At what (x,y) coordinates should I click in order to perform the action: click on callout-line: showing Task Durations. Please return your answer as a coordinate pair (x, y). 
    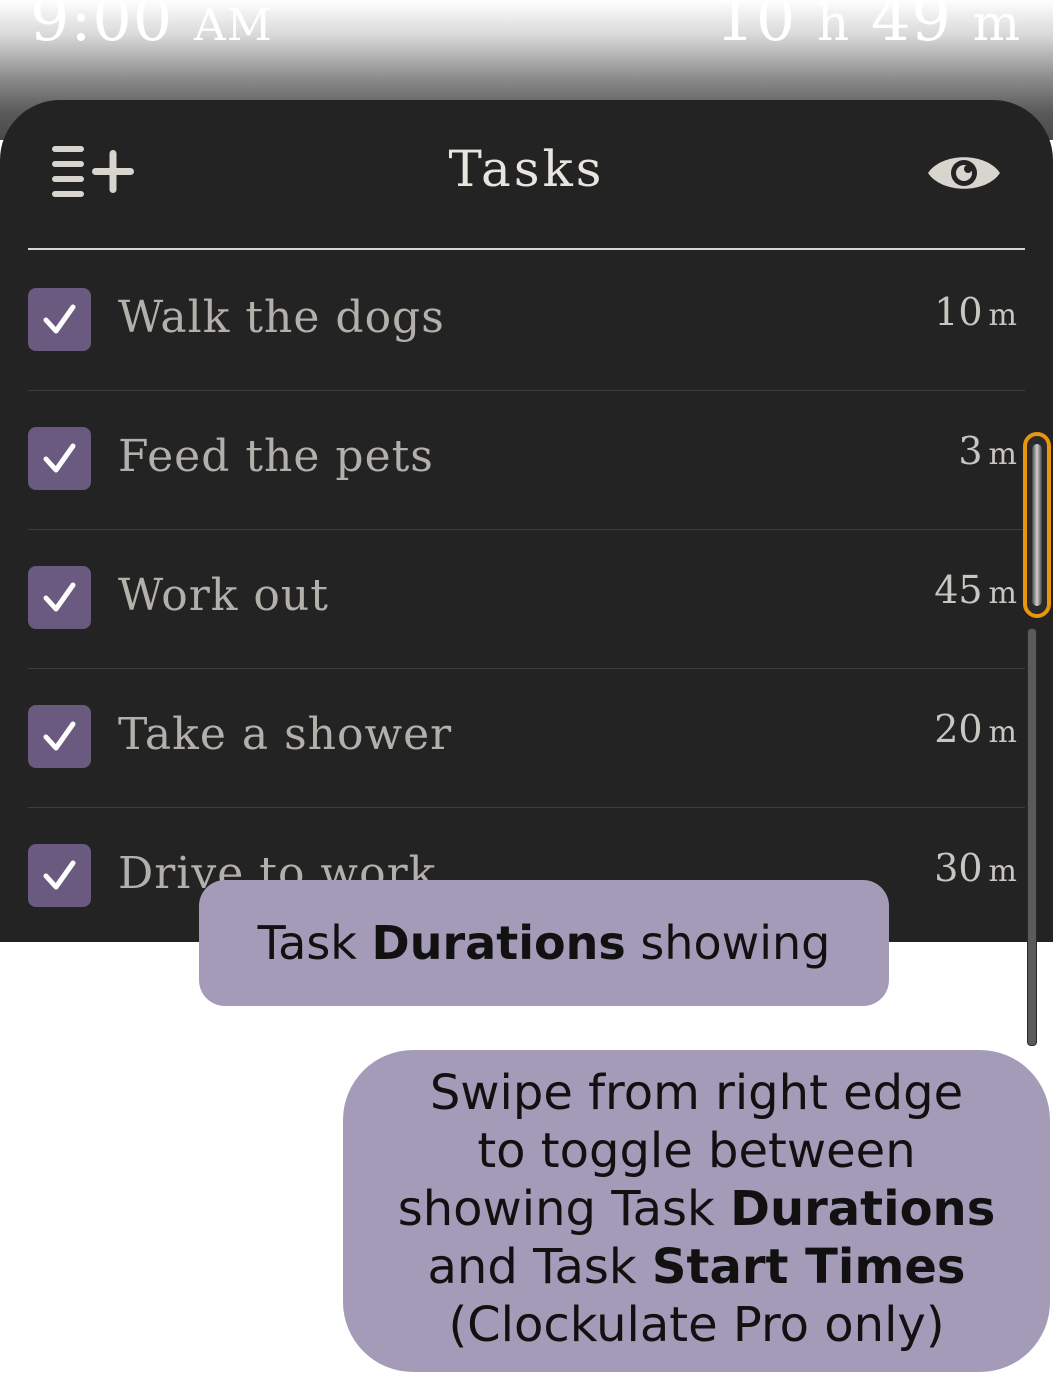
    Looking at the image, I should click on (696, 1209).